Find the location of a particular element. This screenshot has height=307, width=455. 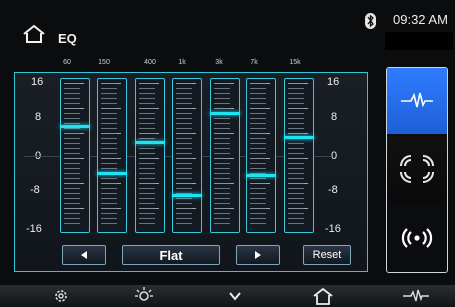

surround-icon is located at coordinates (417, 169).